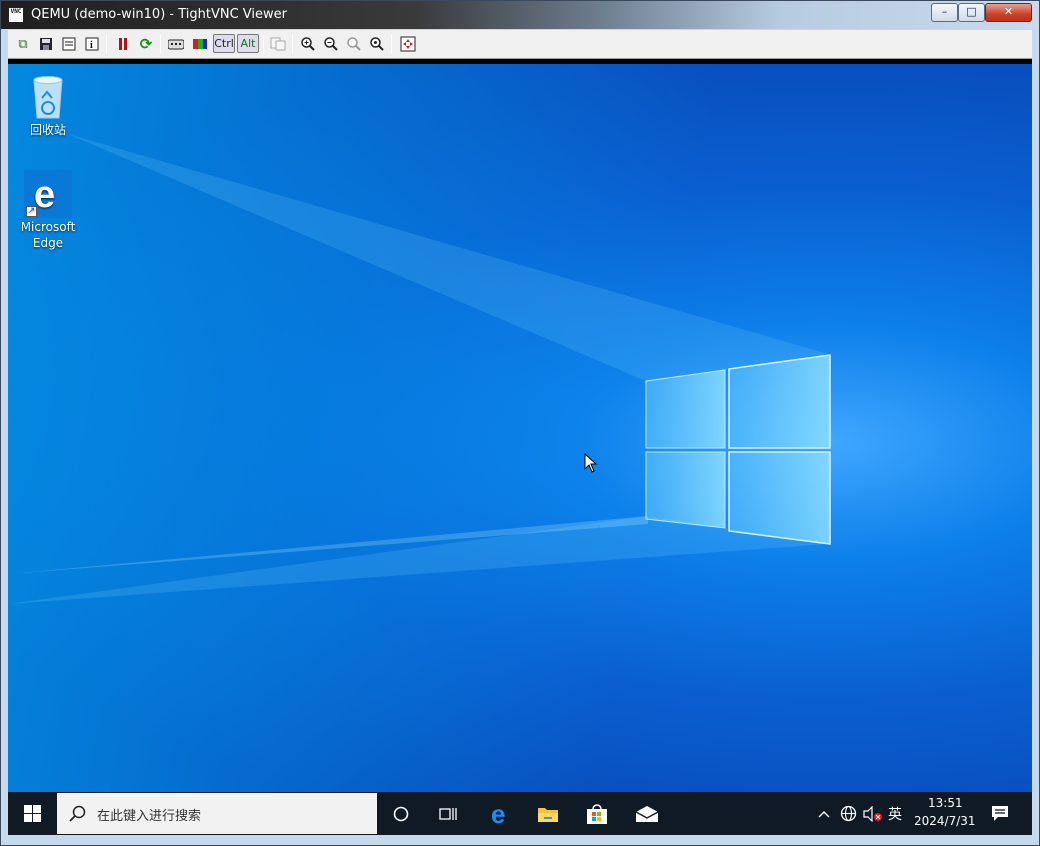  I want to click on folder-icon, so click(548, 814).